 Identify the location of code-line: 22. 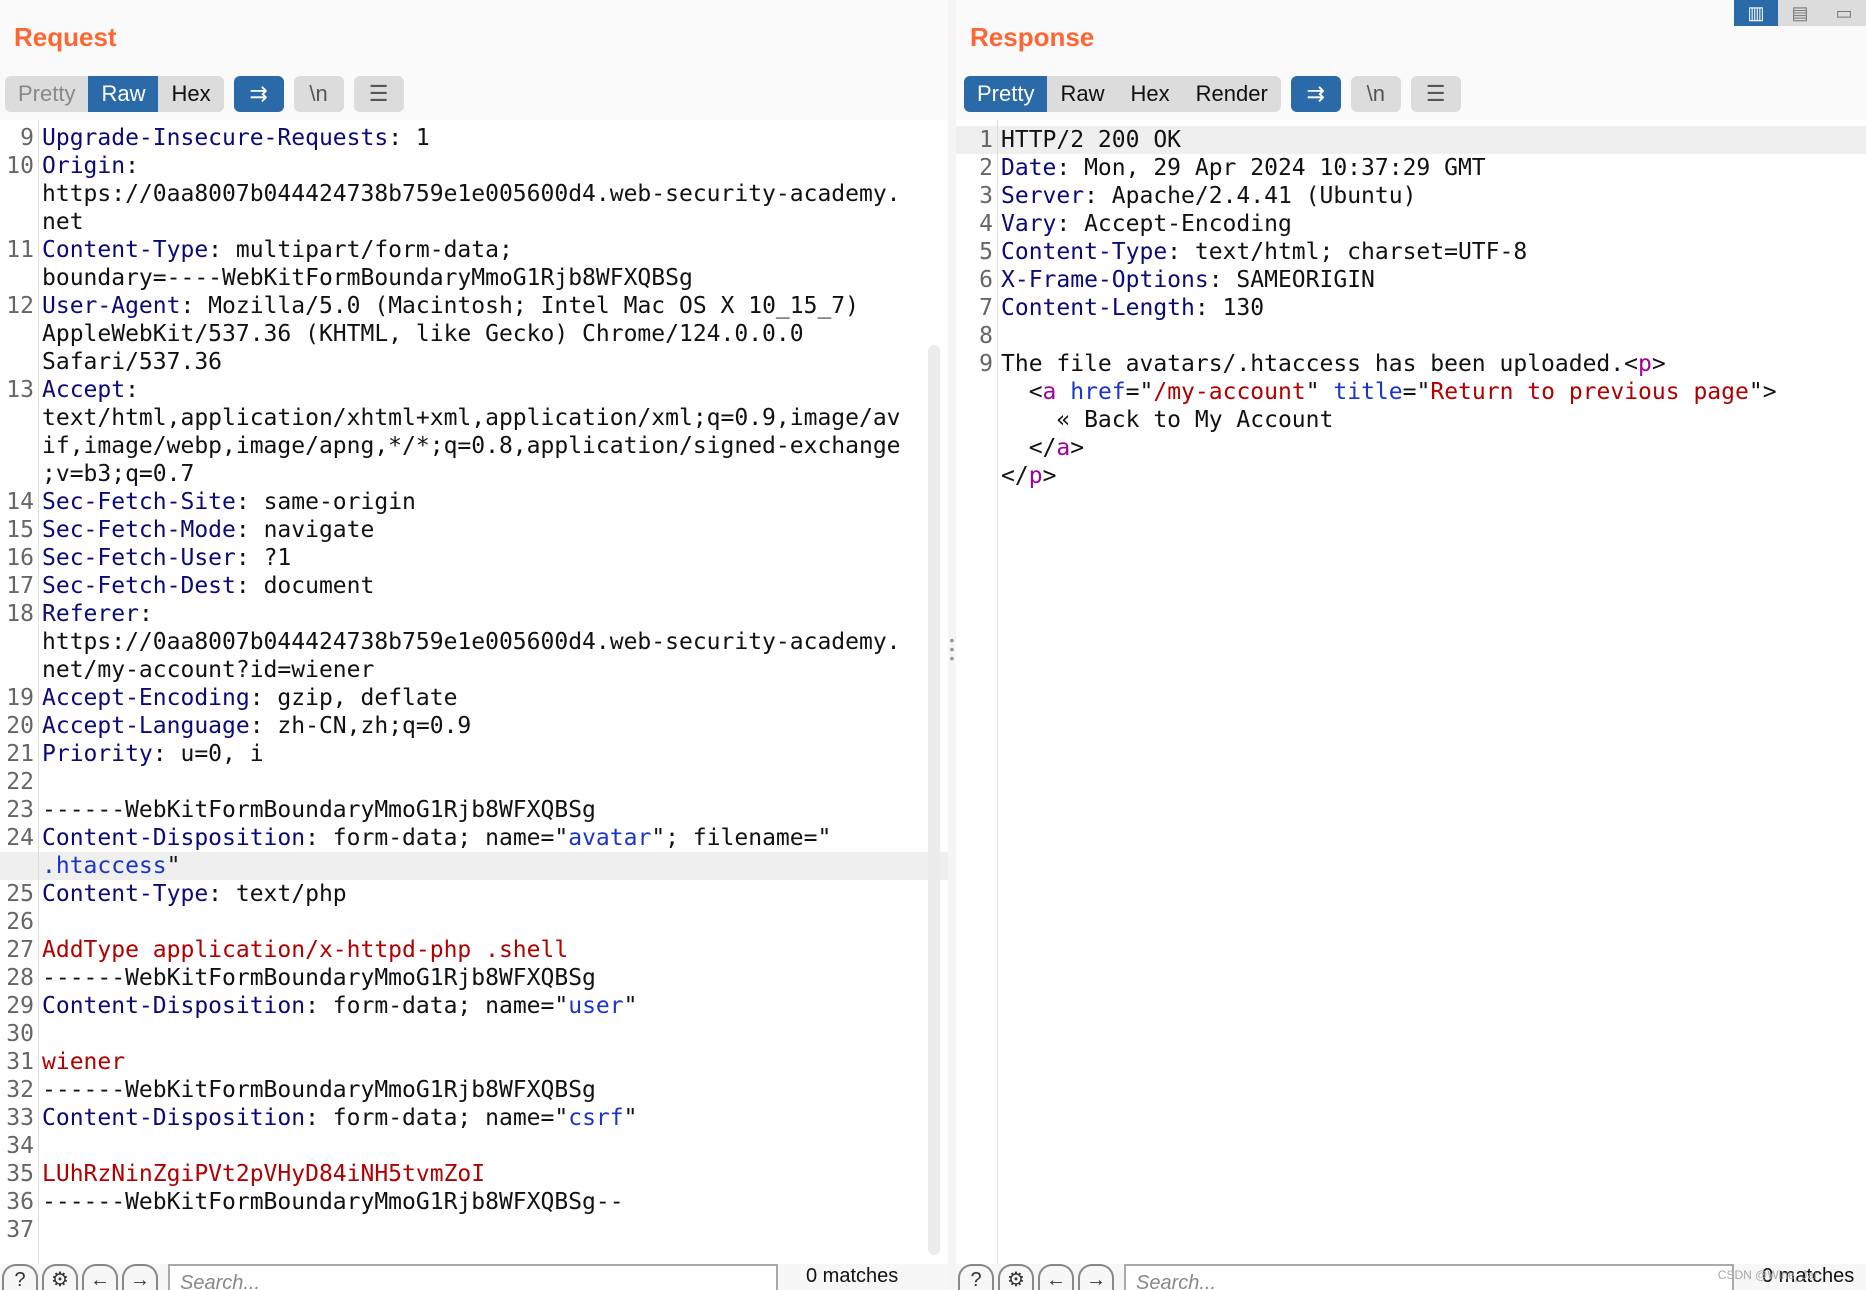
(474, 782).